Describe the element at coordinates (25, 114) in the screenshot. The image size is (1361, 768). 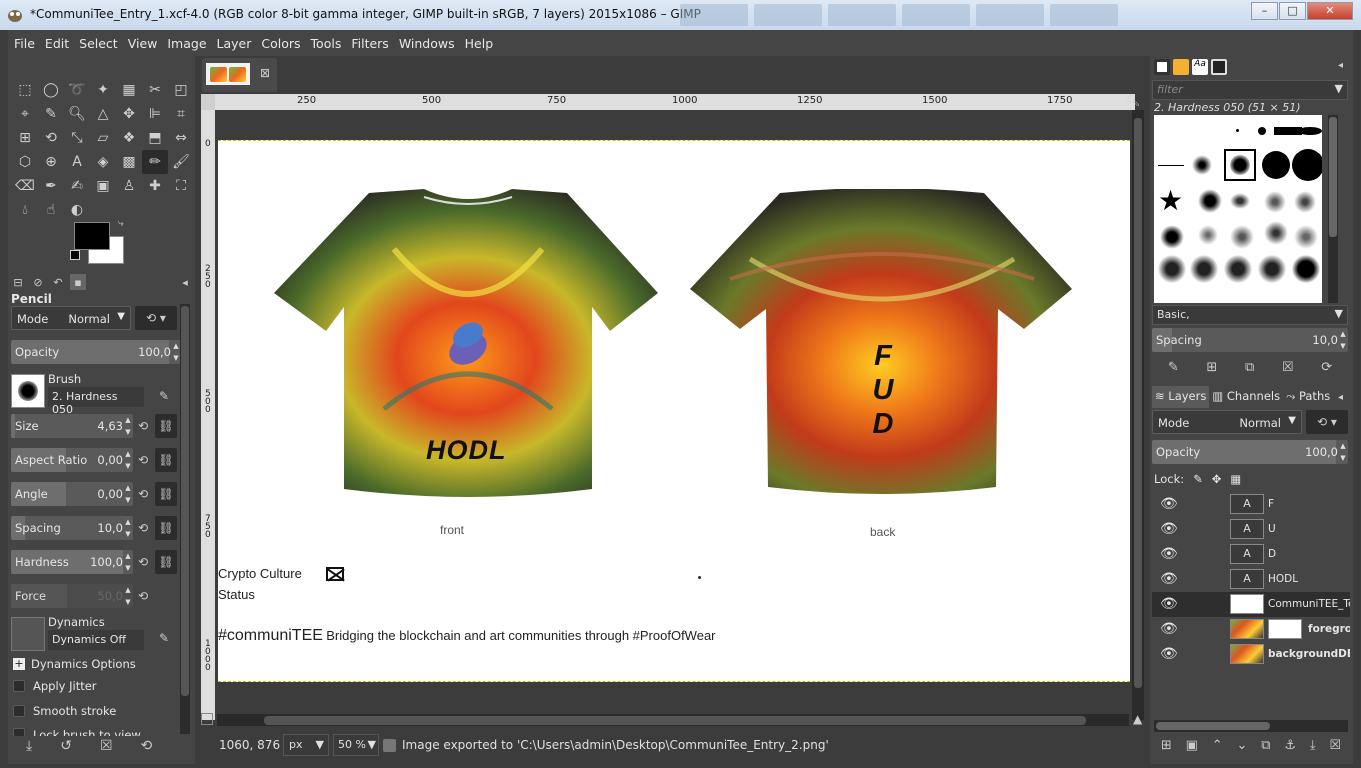
I see `paths-icon: ⌖` at that location.